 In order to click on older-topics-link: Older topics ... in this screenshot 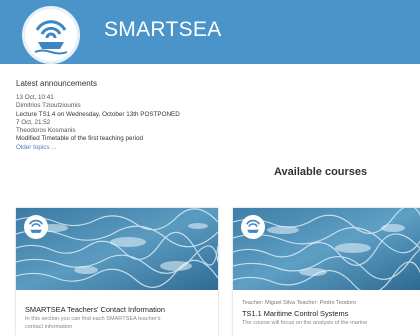, I will do `click(166, 148)`.